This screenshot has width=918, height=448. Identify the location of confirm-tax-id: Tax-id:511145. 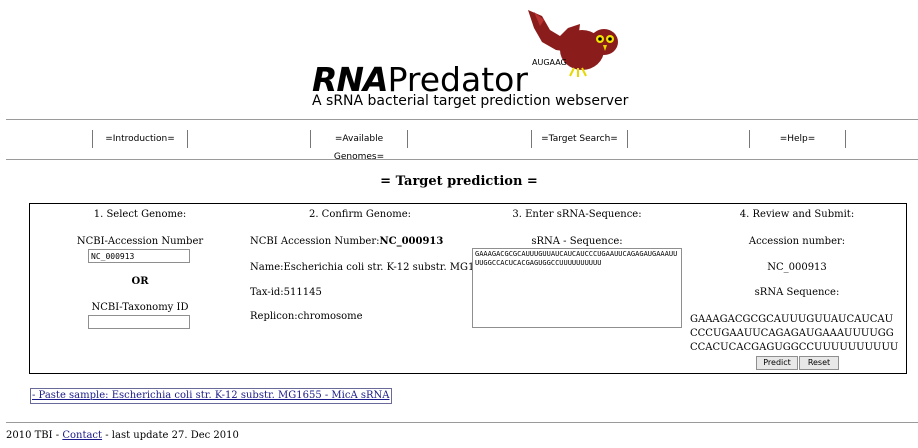
(286, 292).